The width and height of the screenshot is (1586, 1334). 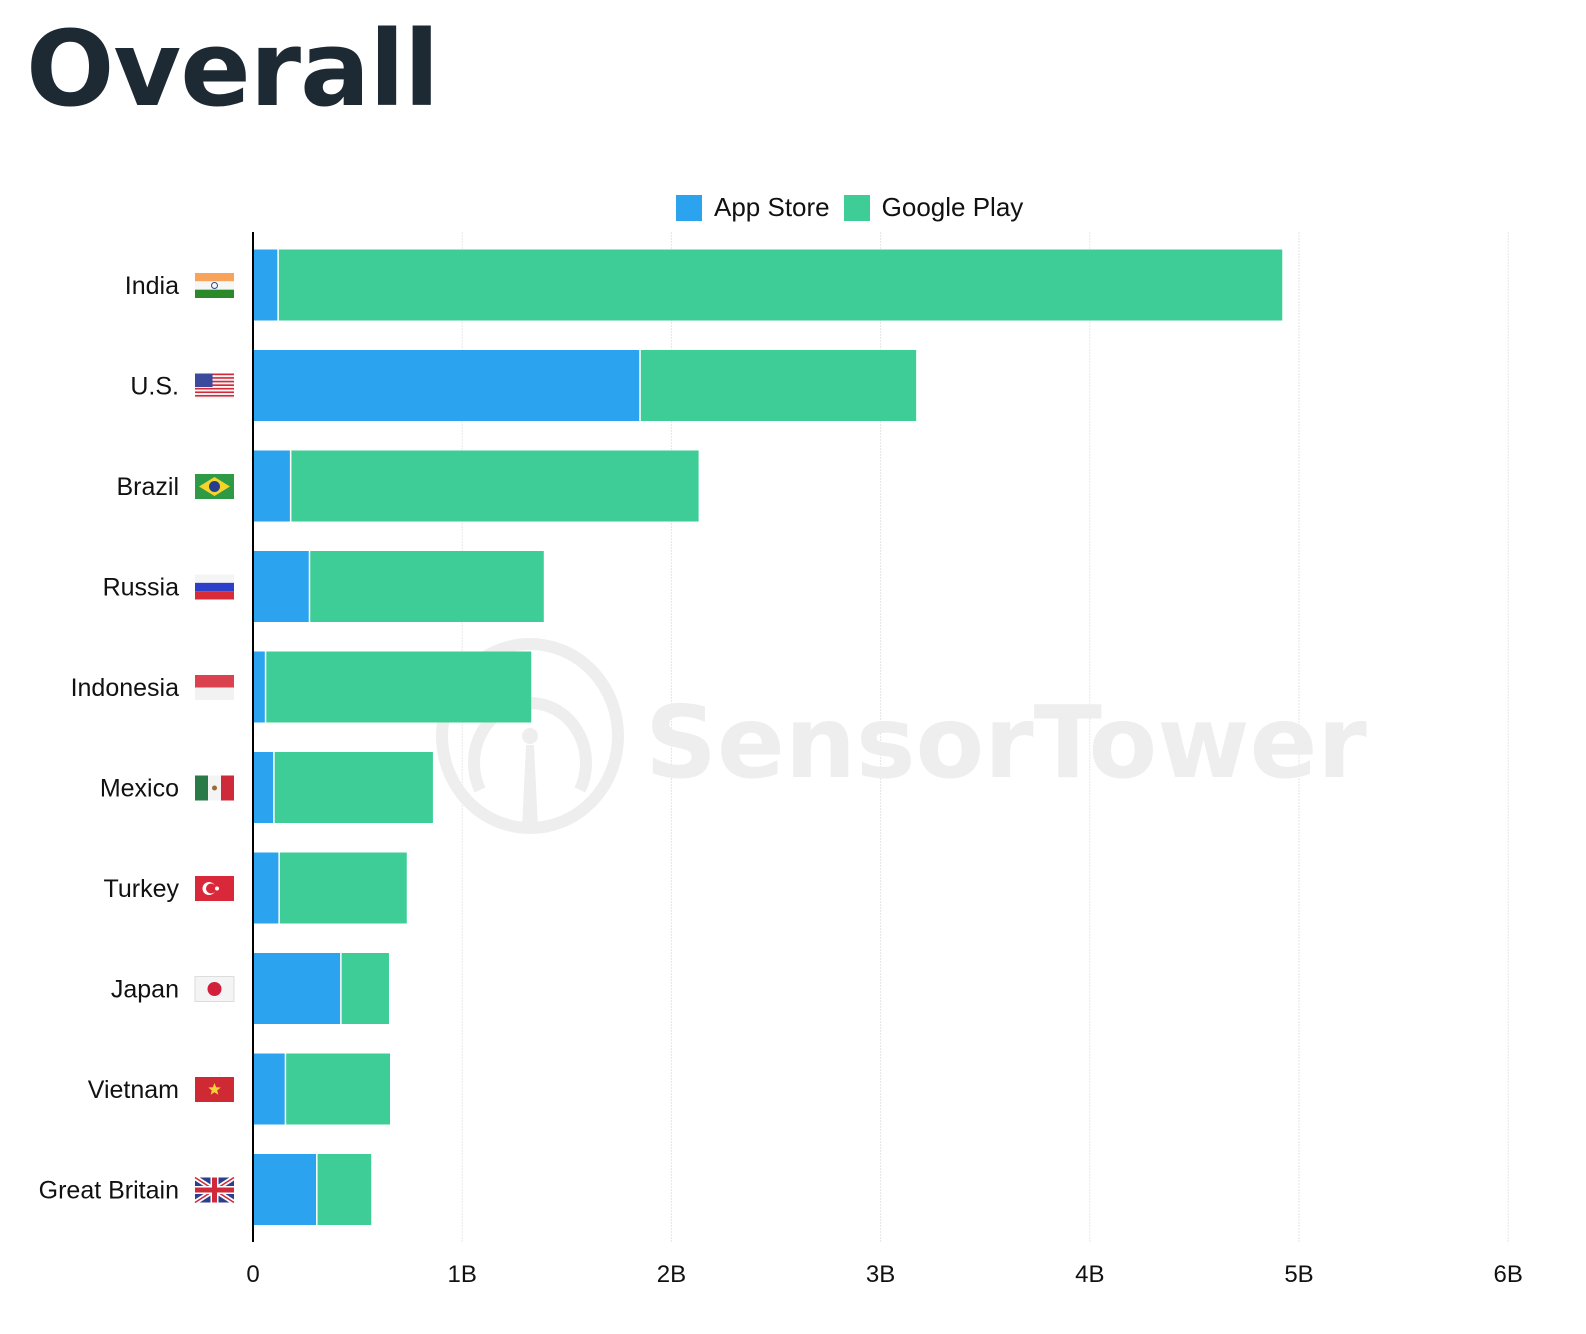 What do you see at coordinates (880, 1274) in the screenshot?
I see `x-tick-label: 3B` at bounding box center [880, 1274].